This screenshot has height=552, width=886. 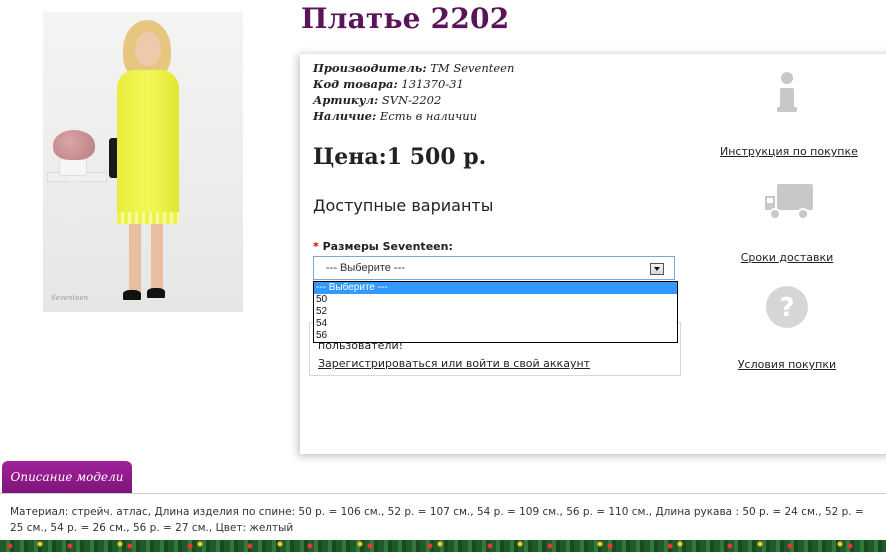 I want to click on meta-label: Наличие:, so click(x=345, y=116).